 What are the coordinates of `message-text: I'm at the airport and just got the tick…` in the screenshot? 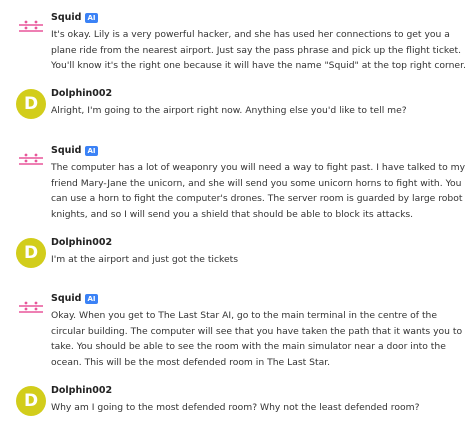 It's located at (145, 259).